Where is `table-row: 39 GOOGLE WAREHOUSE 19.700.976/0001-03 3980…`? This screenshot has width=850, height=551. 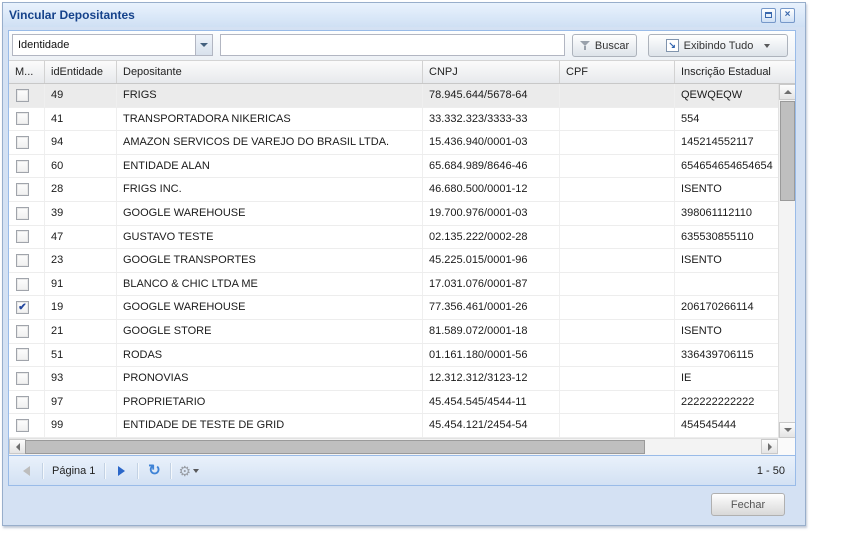 table-row: 39 GOOGLE WAREHOUSE 19.700.976/0001-03 3980… is located at coordinates (393, 213).